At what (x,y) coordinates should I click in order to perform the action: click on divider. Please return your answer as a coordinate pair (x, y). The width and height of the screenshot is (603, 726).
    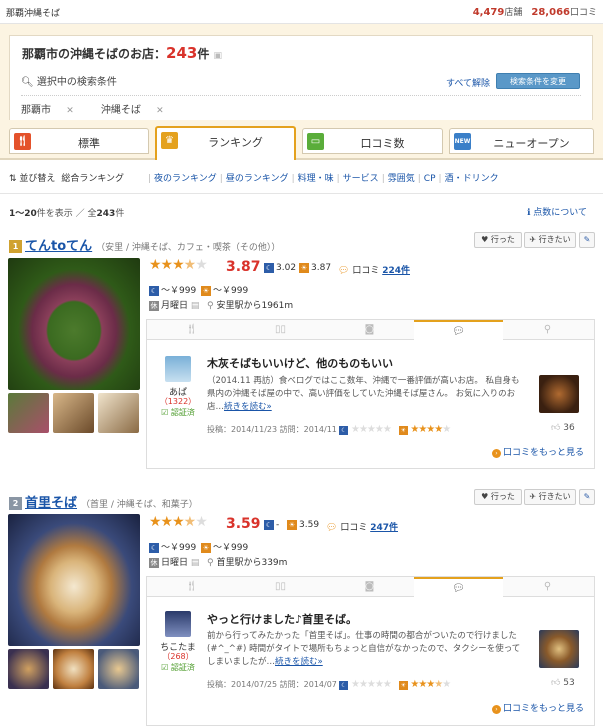
    Looking at the image, I should click on (301, 95).